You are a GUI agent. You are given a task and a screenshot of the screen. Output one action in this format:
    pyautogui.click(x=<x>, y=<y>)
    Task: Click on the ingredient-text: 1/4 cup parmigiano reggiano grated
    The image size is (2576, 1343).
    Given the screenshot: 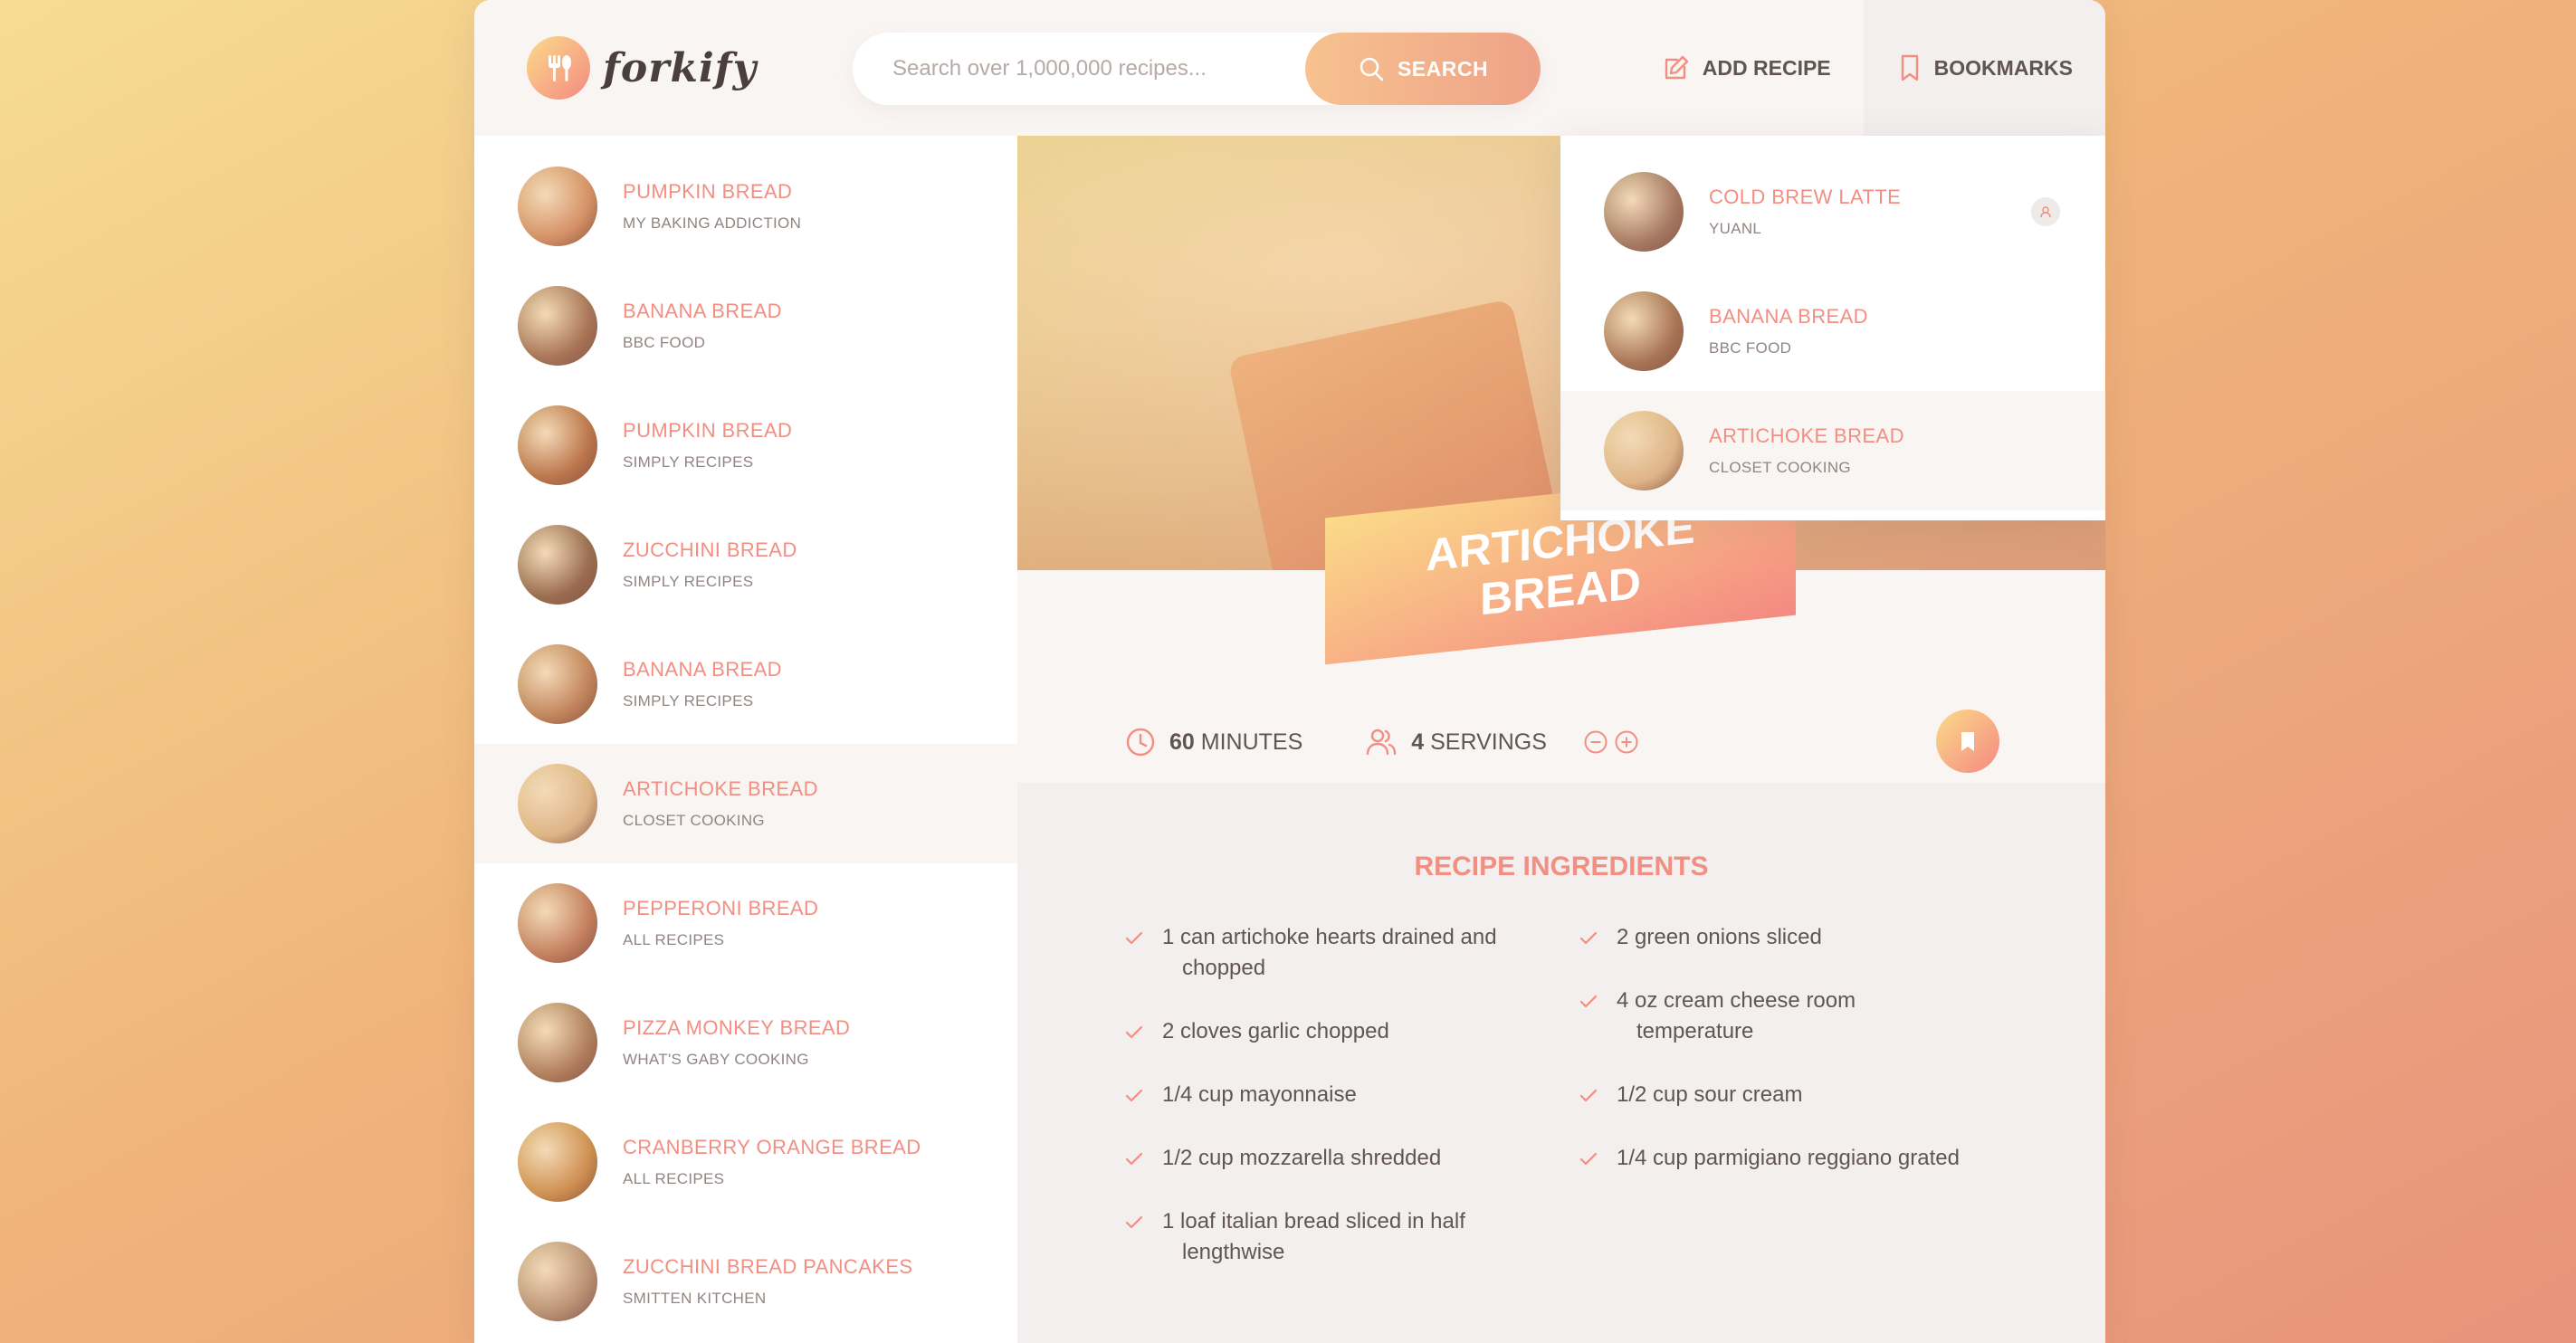 What is the action you would take?
    pyautogui.click(x=1789, y=1158)
    